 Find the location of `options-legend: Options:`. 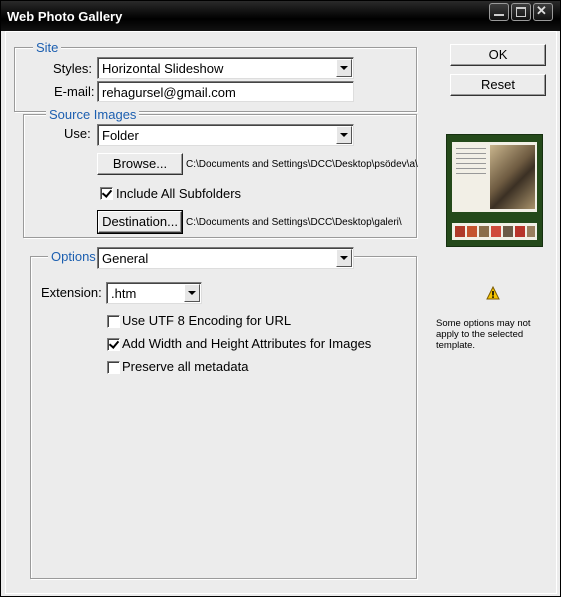

options-legend: Options: is located at coordinates (75, 256).